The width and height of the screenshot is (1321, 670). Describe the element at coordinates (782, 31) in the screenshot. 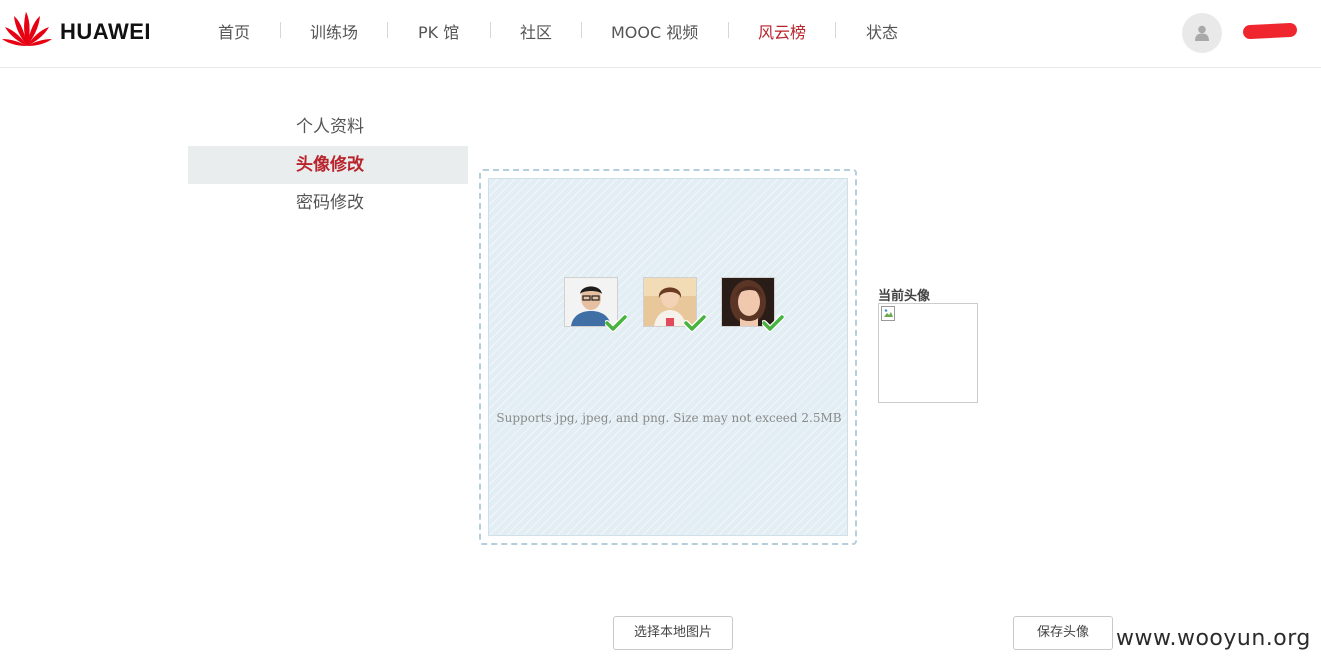

I see `nav-item-leaderboard: 风云榜` at that location.